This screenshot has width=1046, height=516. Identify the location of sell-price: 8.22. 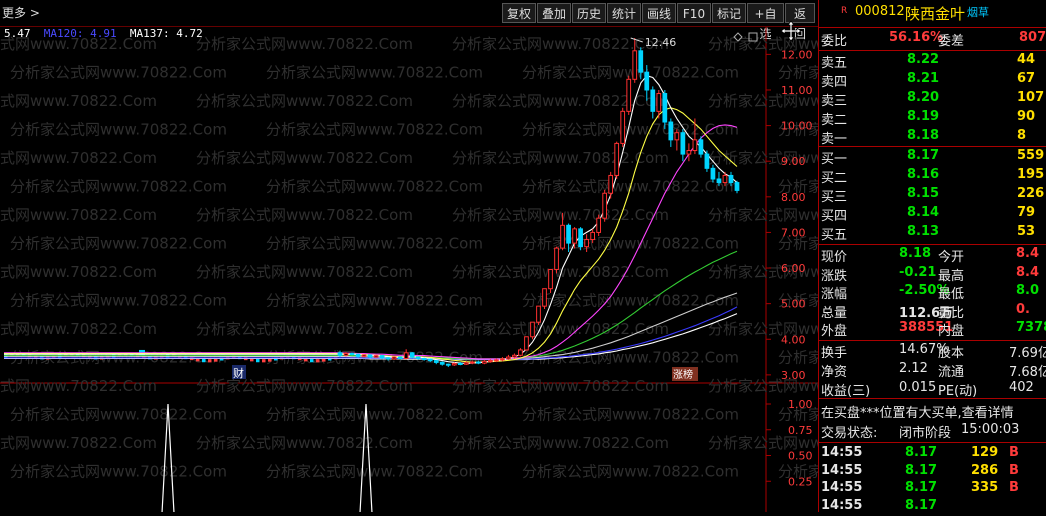
(923, 59).